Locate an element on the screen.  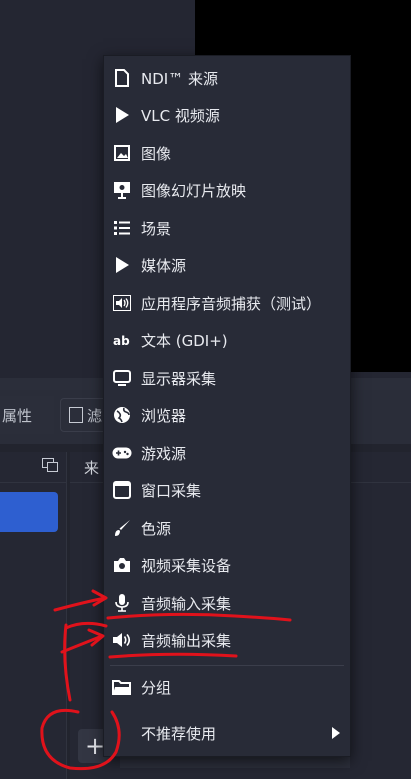
menu-item-image: 图像 is located at coordinates (227, 153).